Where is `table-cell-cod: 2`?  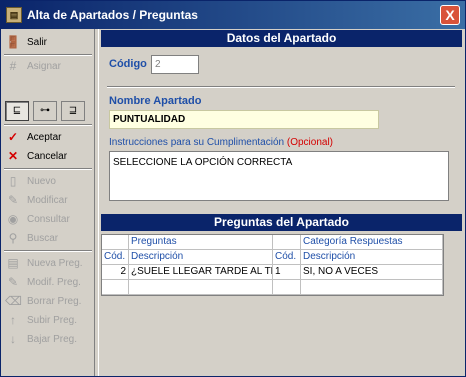 table-cell-cod: 2 is located at coordinates (115, 272).